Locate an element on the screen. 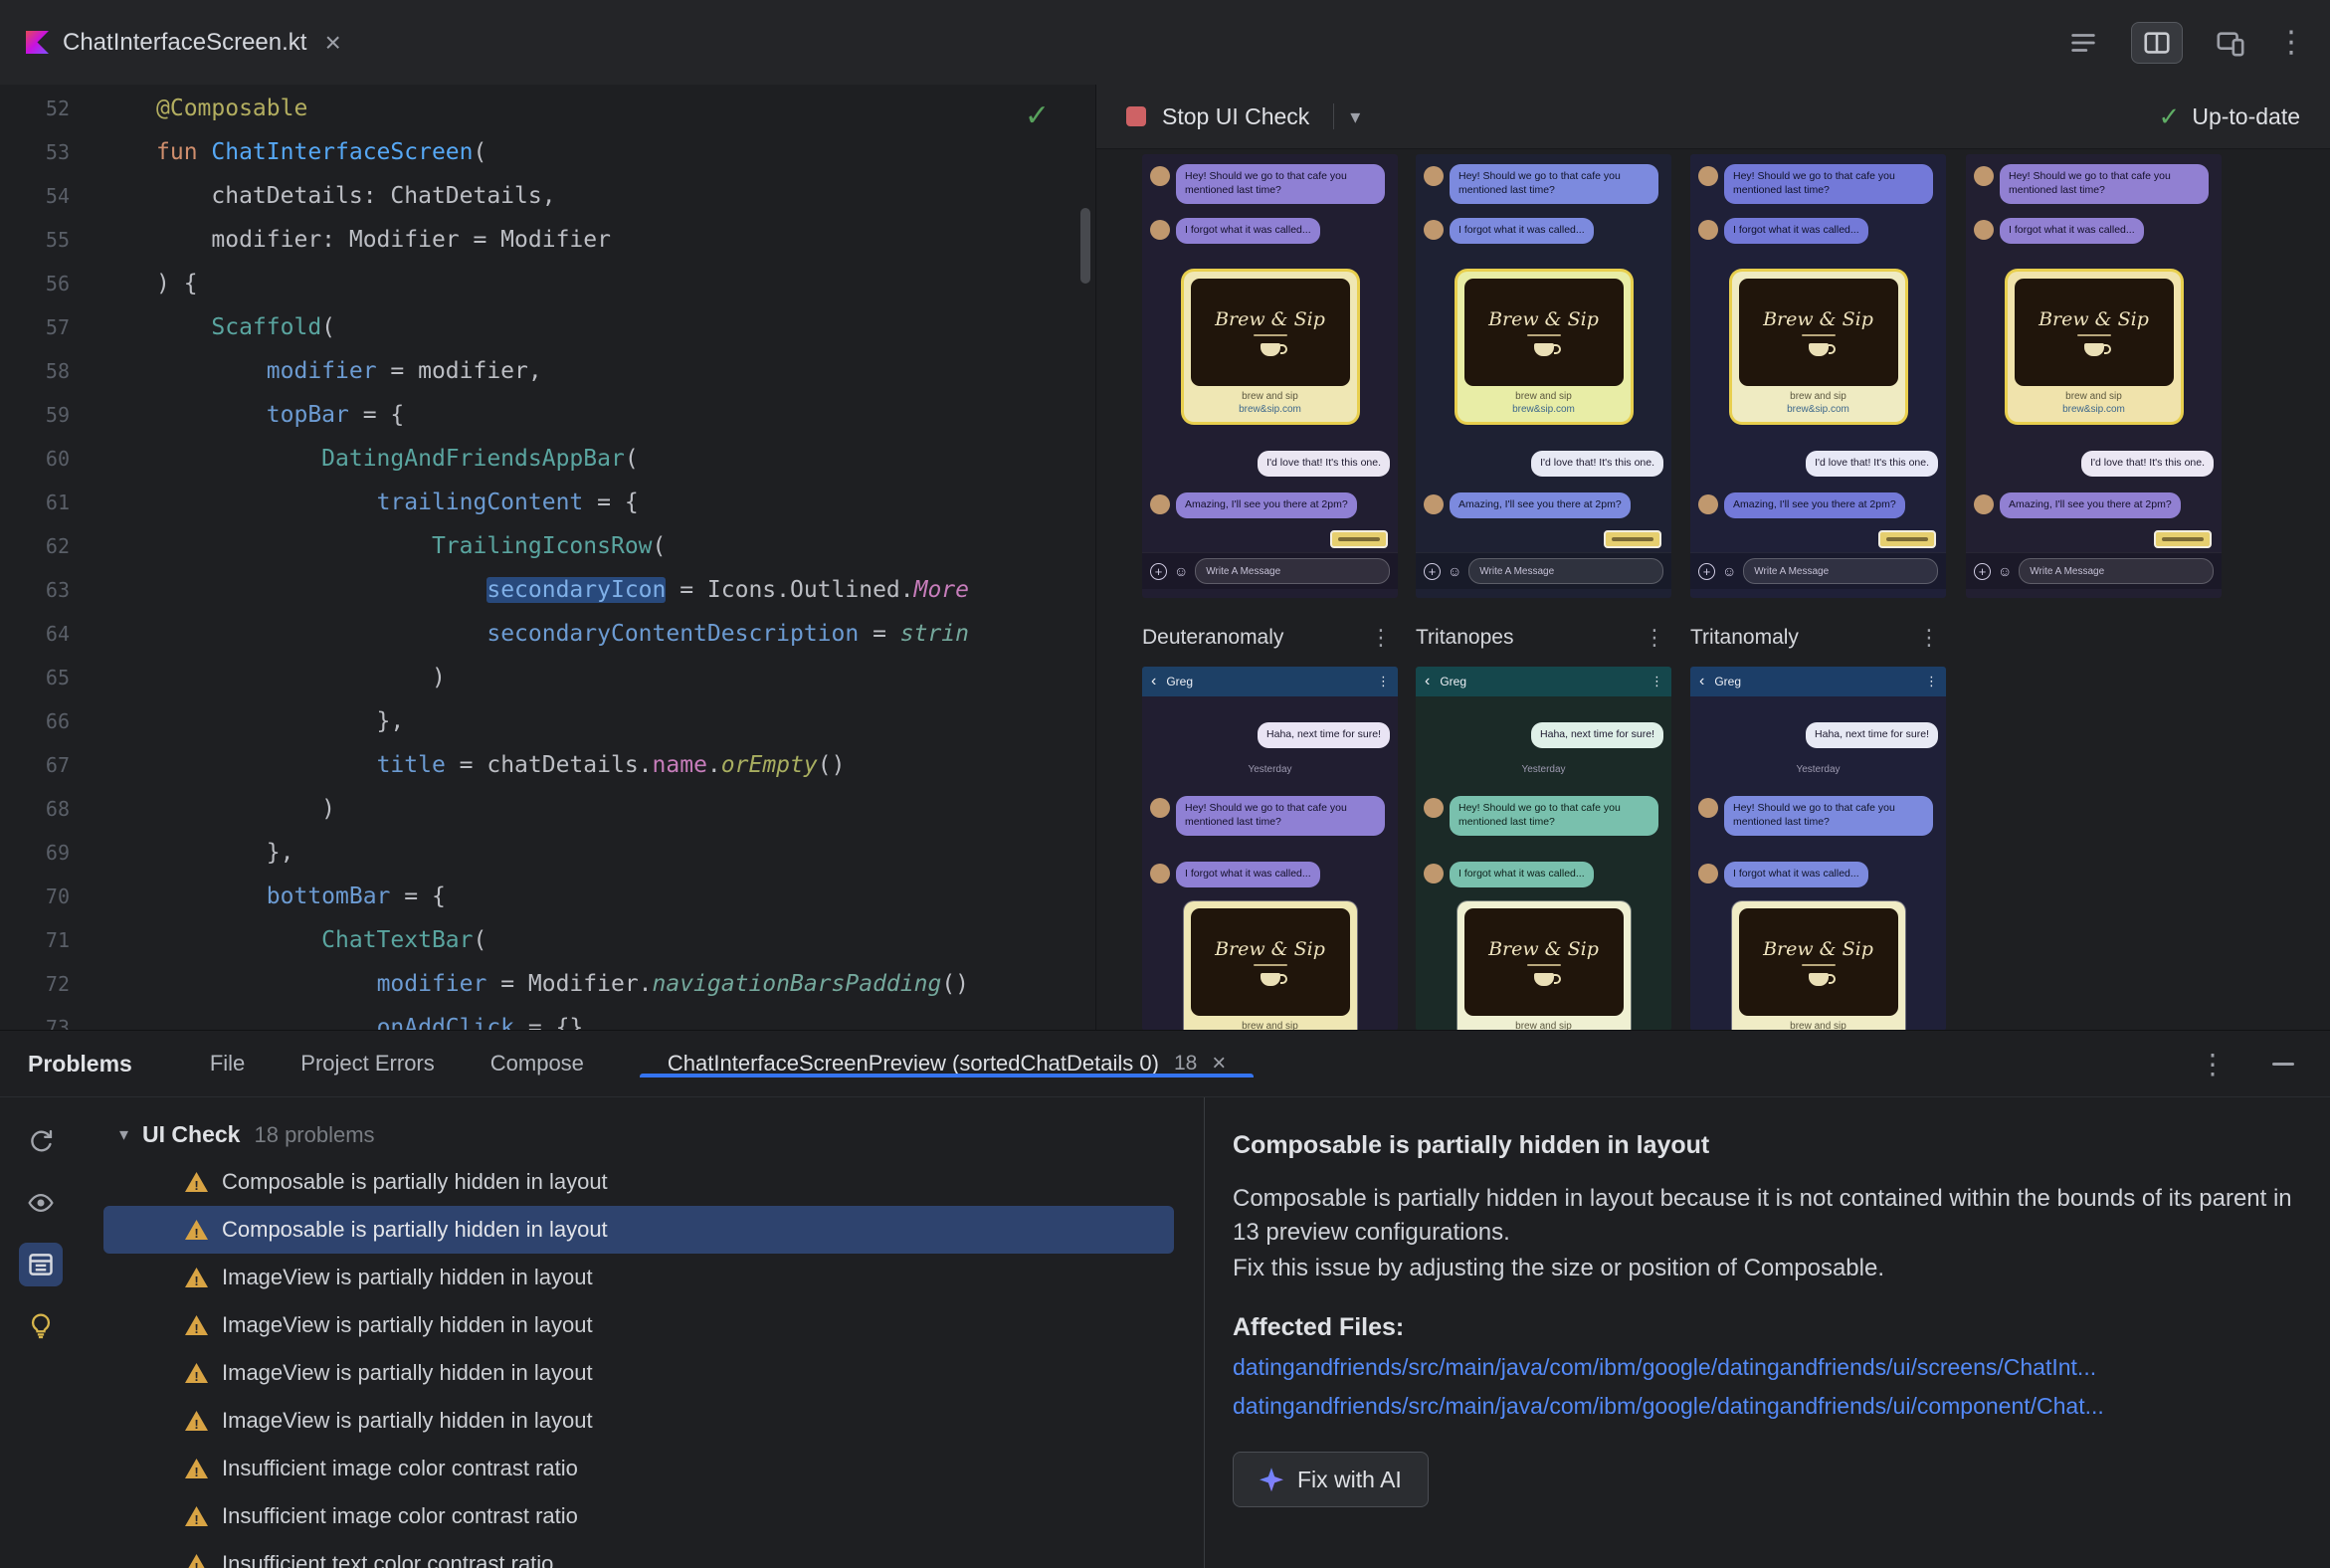 The height and width of the screenshot is (1568, 2330). minimize-panel-icon is located at coordinates (2283, 1064).